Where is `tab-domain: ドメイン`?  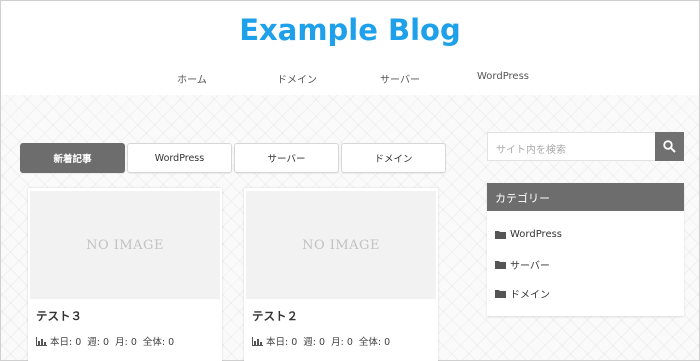
tab-domain: ドメイン is located at coordinates (393, 158).